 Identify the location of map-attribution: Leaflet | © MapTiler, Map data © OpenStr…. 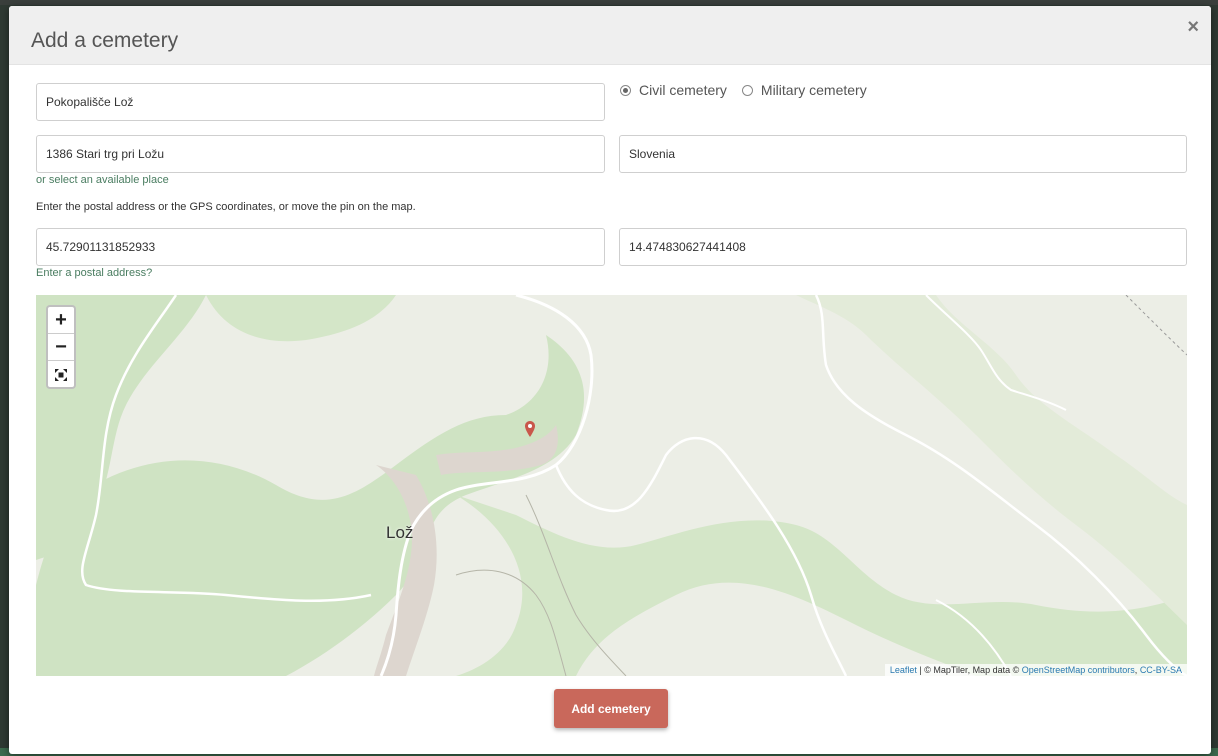
(1035, 670).